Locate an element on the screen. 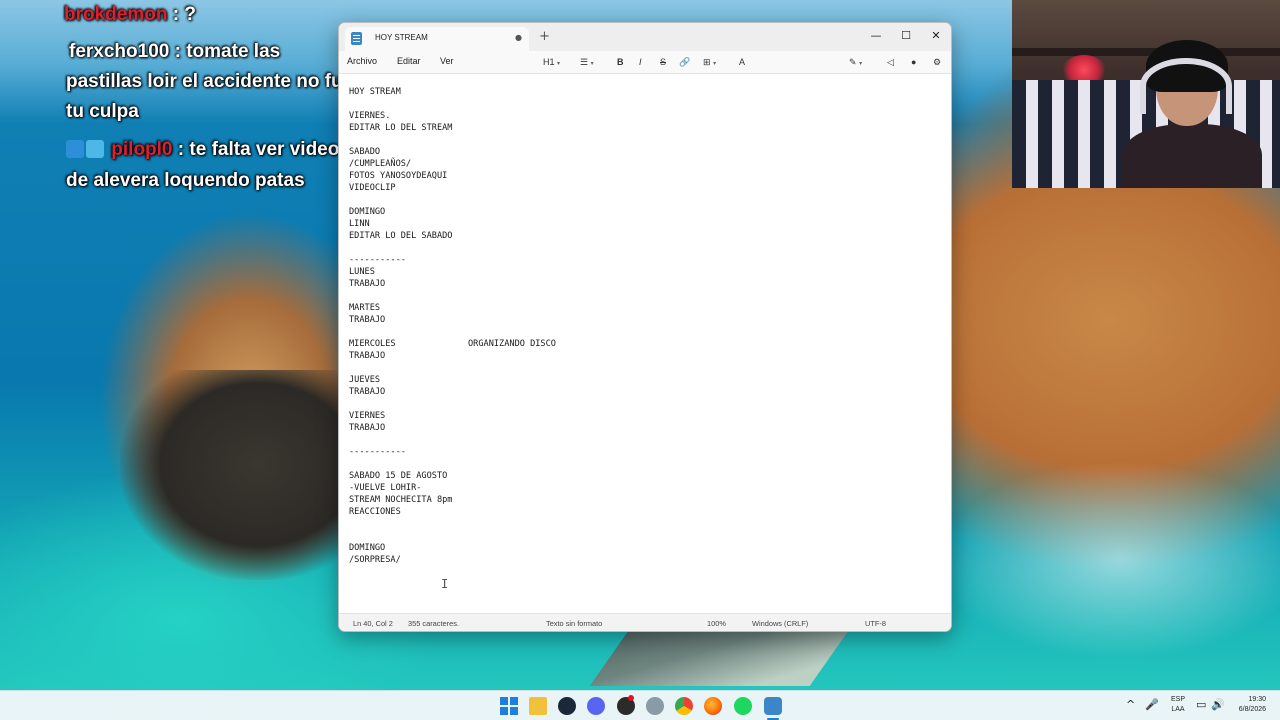 Image resolution: width=1280 pixels, height=720 pixels. link-icon: 🔗 is located at coordinates (685, 62).